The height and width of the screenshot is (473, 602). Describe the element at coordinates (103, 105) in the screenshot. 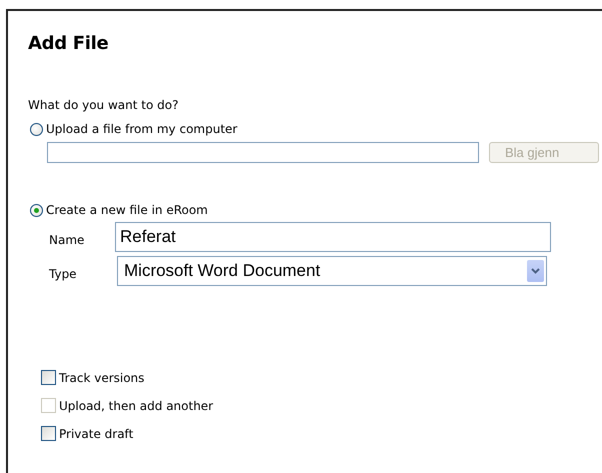

I see `question-text: What do you want to do?` at that location.